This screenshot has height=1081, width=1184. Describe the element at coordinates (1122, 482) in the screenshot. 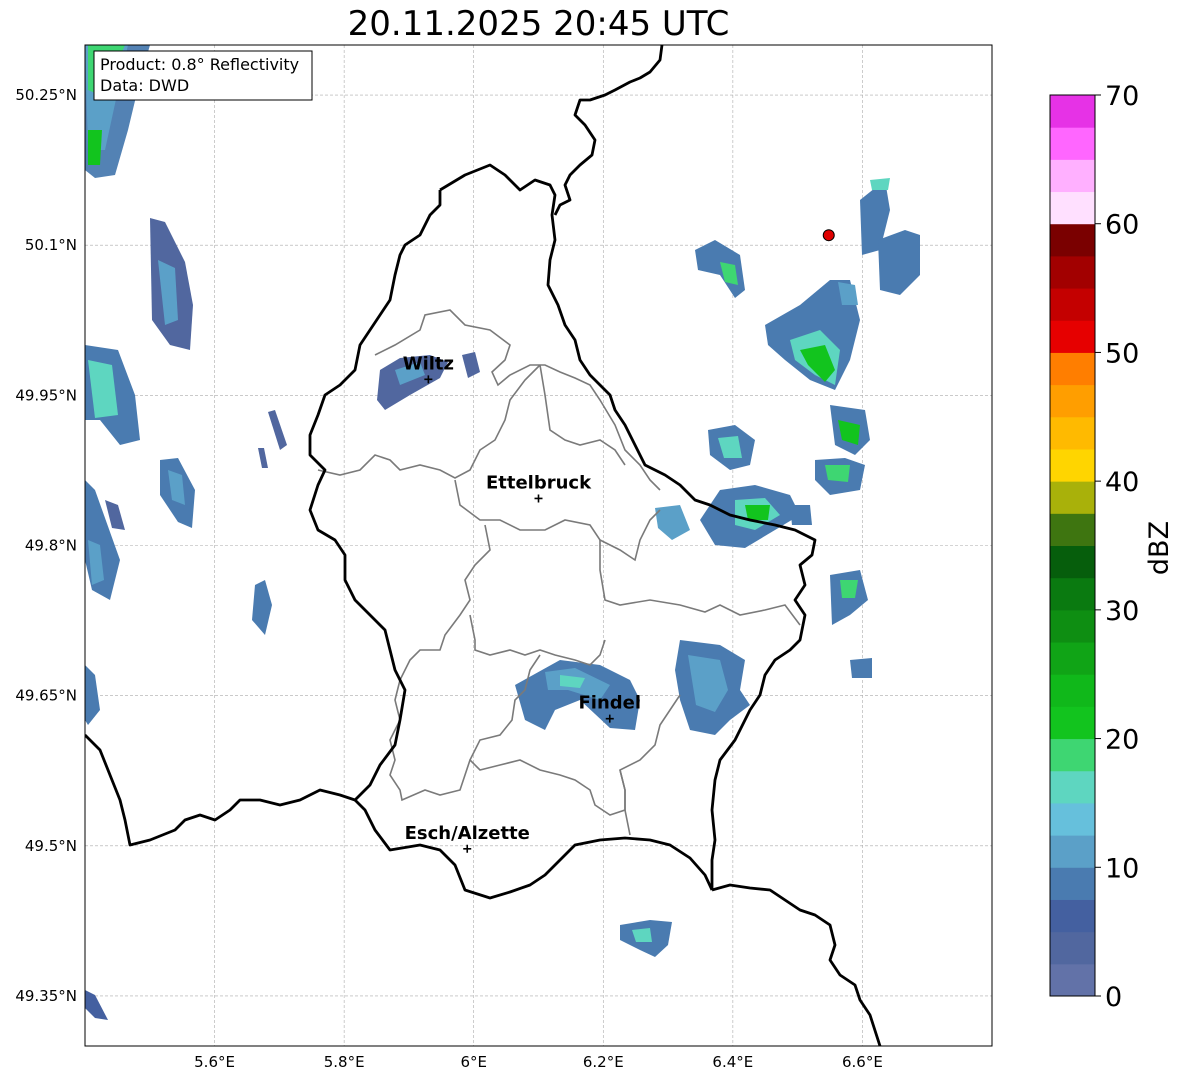

I see `colorbar-tick-label: 40` at that location.